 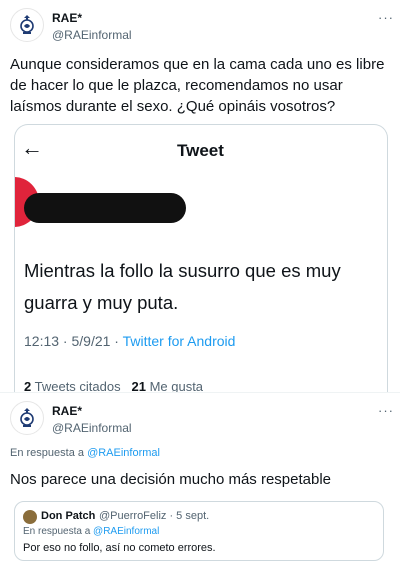 What do you see at coordinates (85, 453) in the screenshot?
I see `reply-context: En respuesta a @RAEinformal` at bounding box center [85, 453].